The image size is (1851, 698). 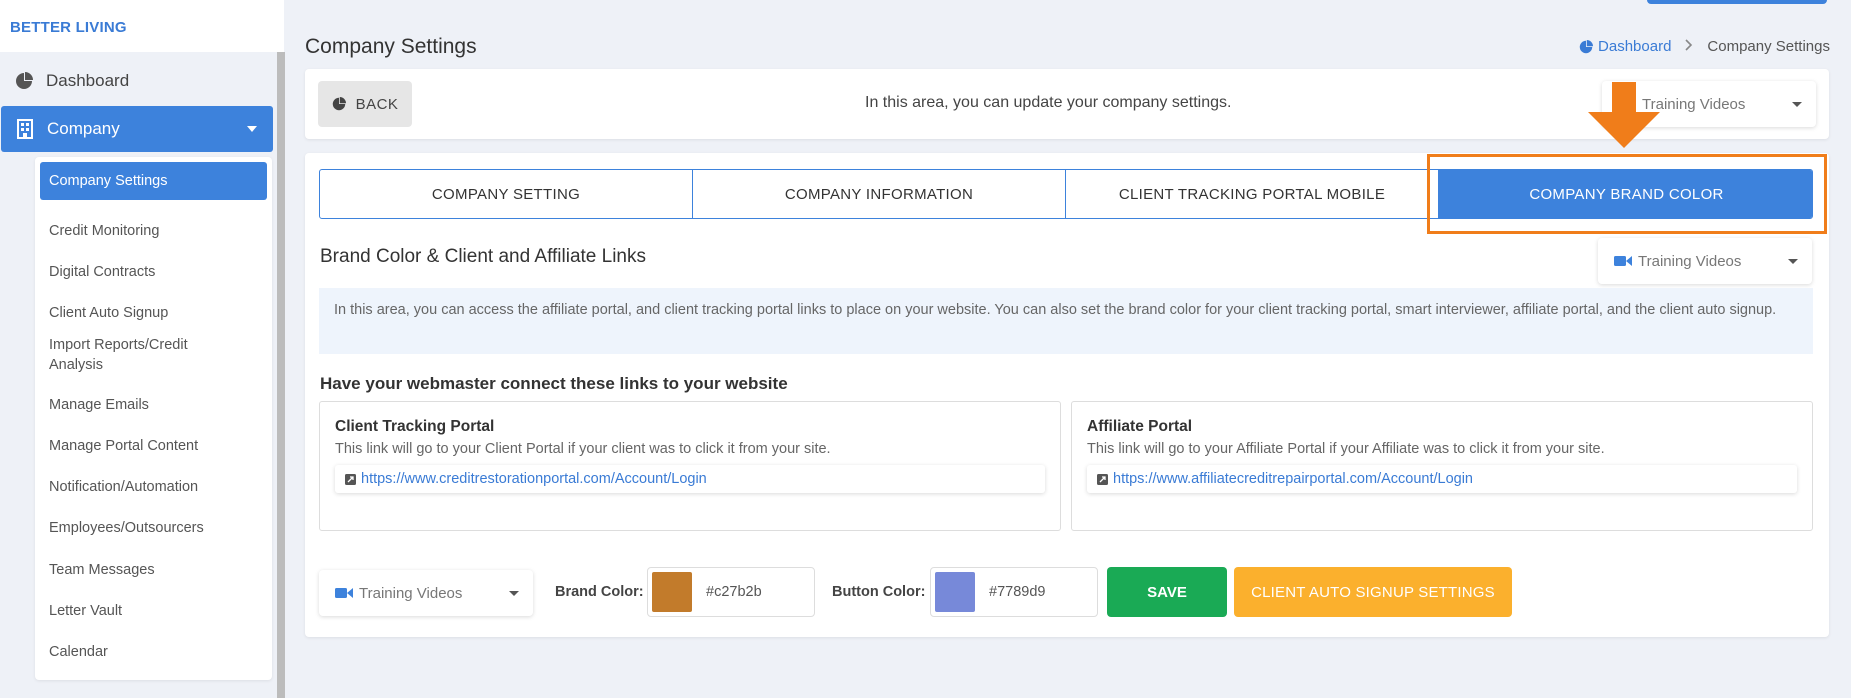 What do you see at coordinates (136, 81) in the screenshot?
I see `sidebar-item-dashboard: Dashboard` at bounding box center [136, 81].